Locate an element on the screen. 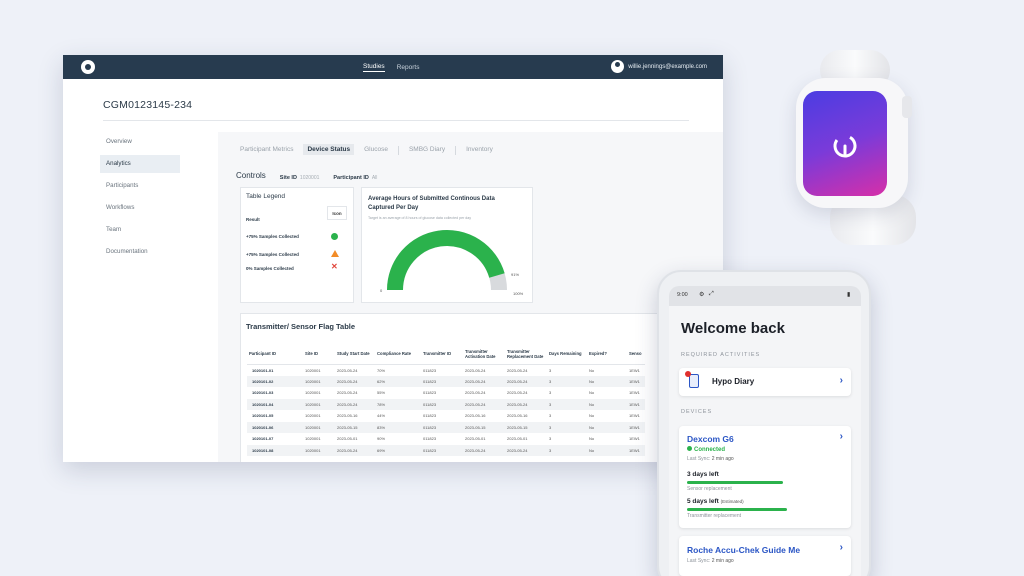 The width and height of the screenshot is (1024, 576). site-id-filter: Site ID 1020001 is located at coordinates (300, 175).